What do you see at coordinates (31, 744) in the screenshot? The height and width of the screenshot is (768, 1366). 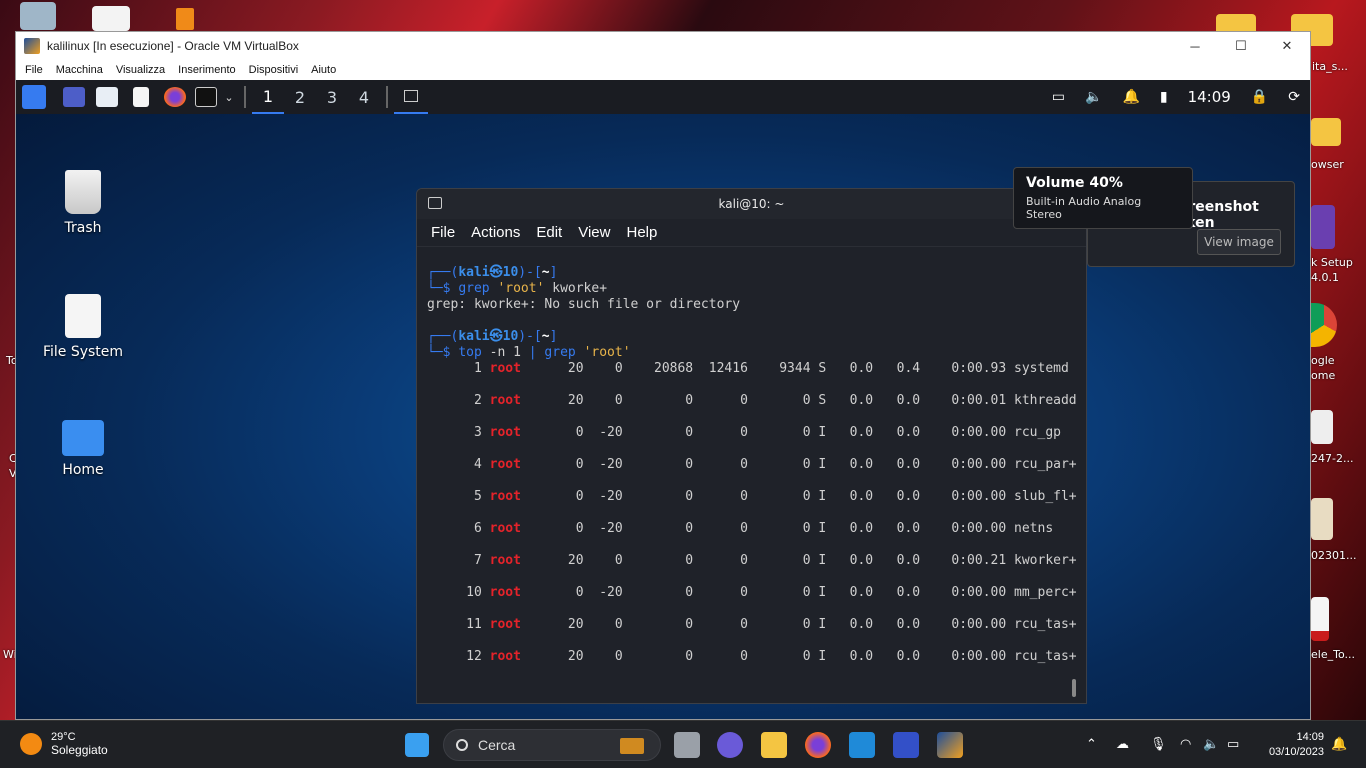 I see `sun-icon` at bounding box center [31, 744].